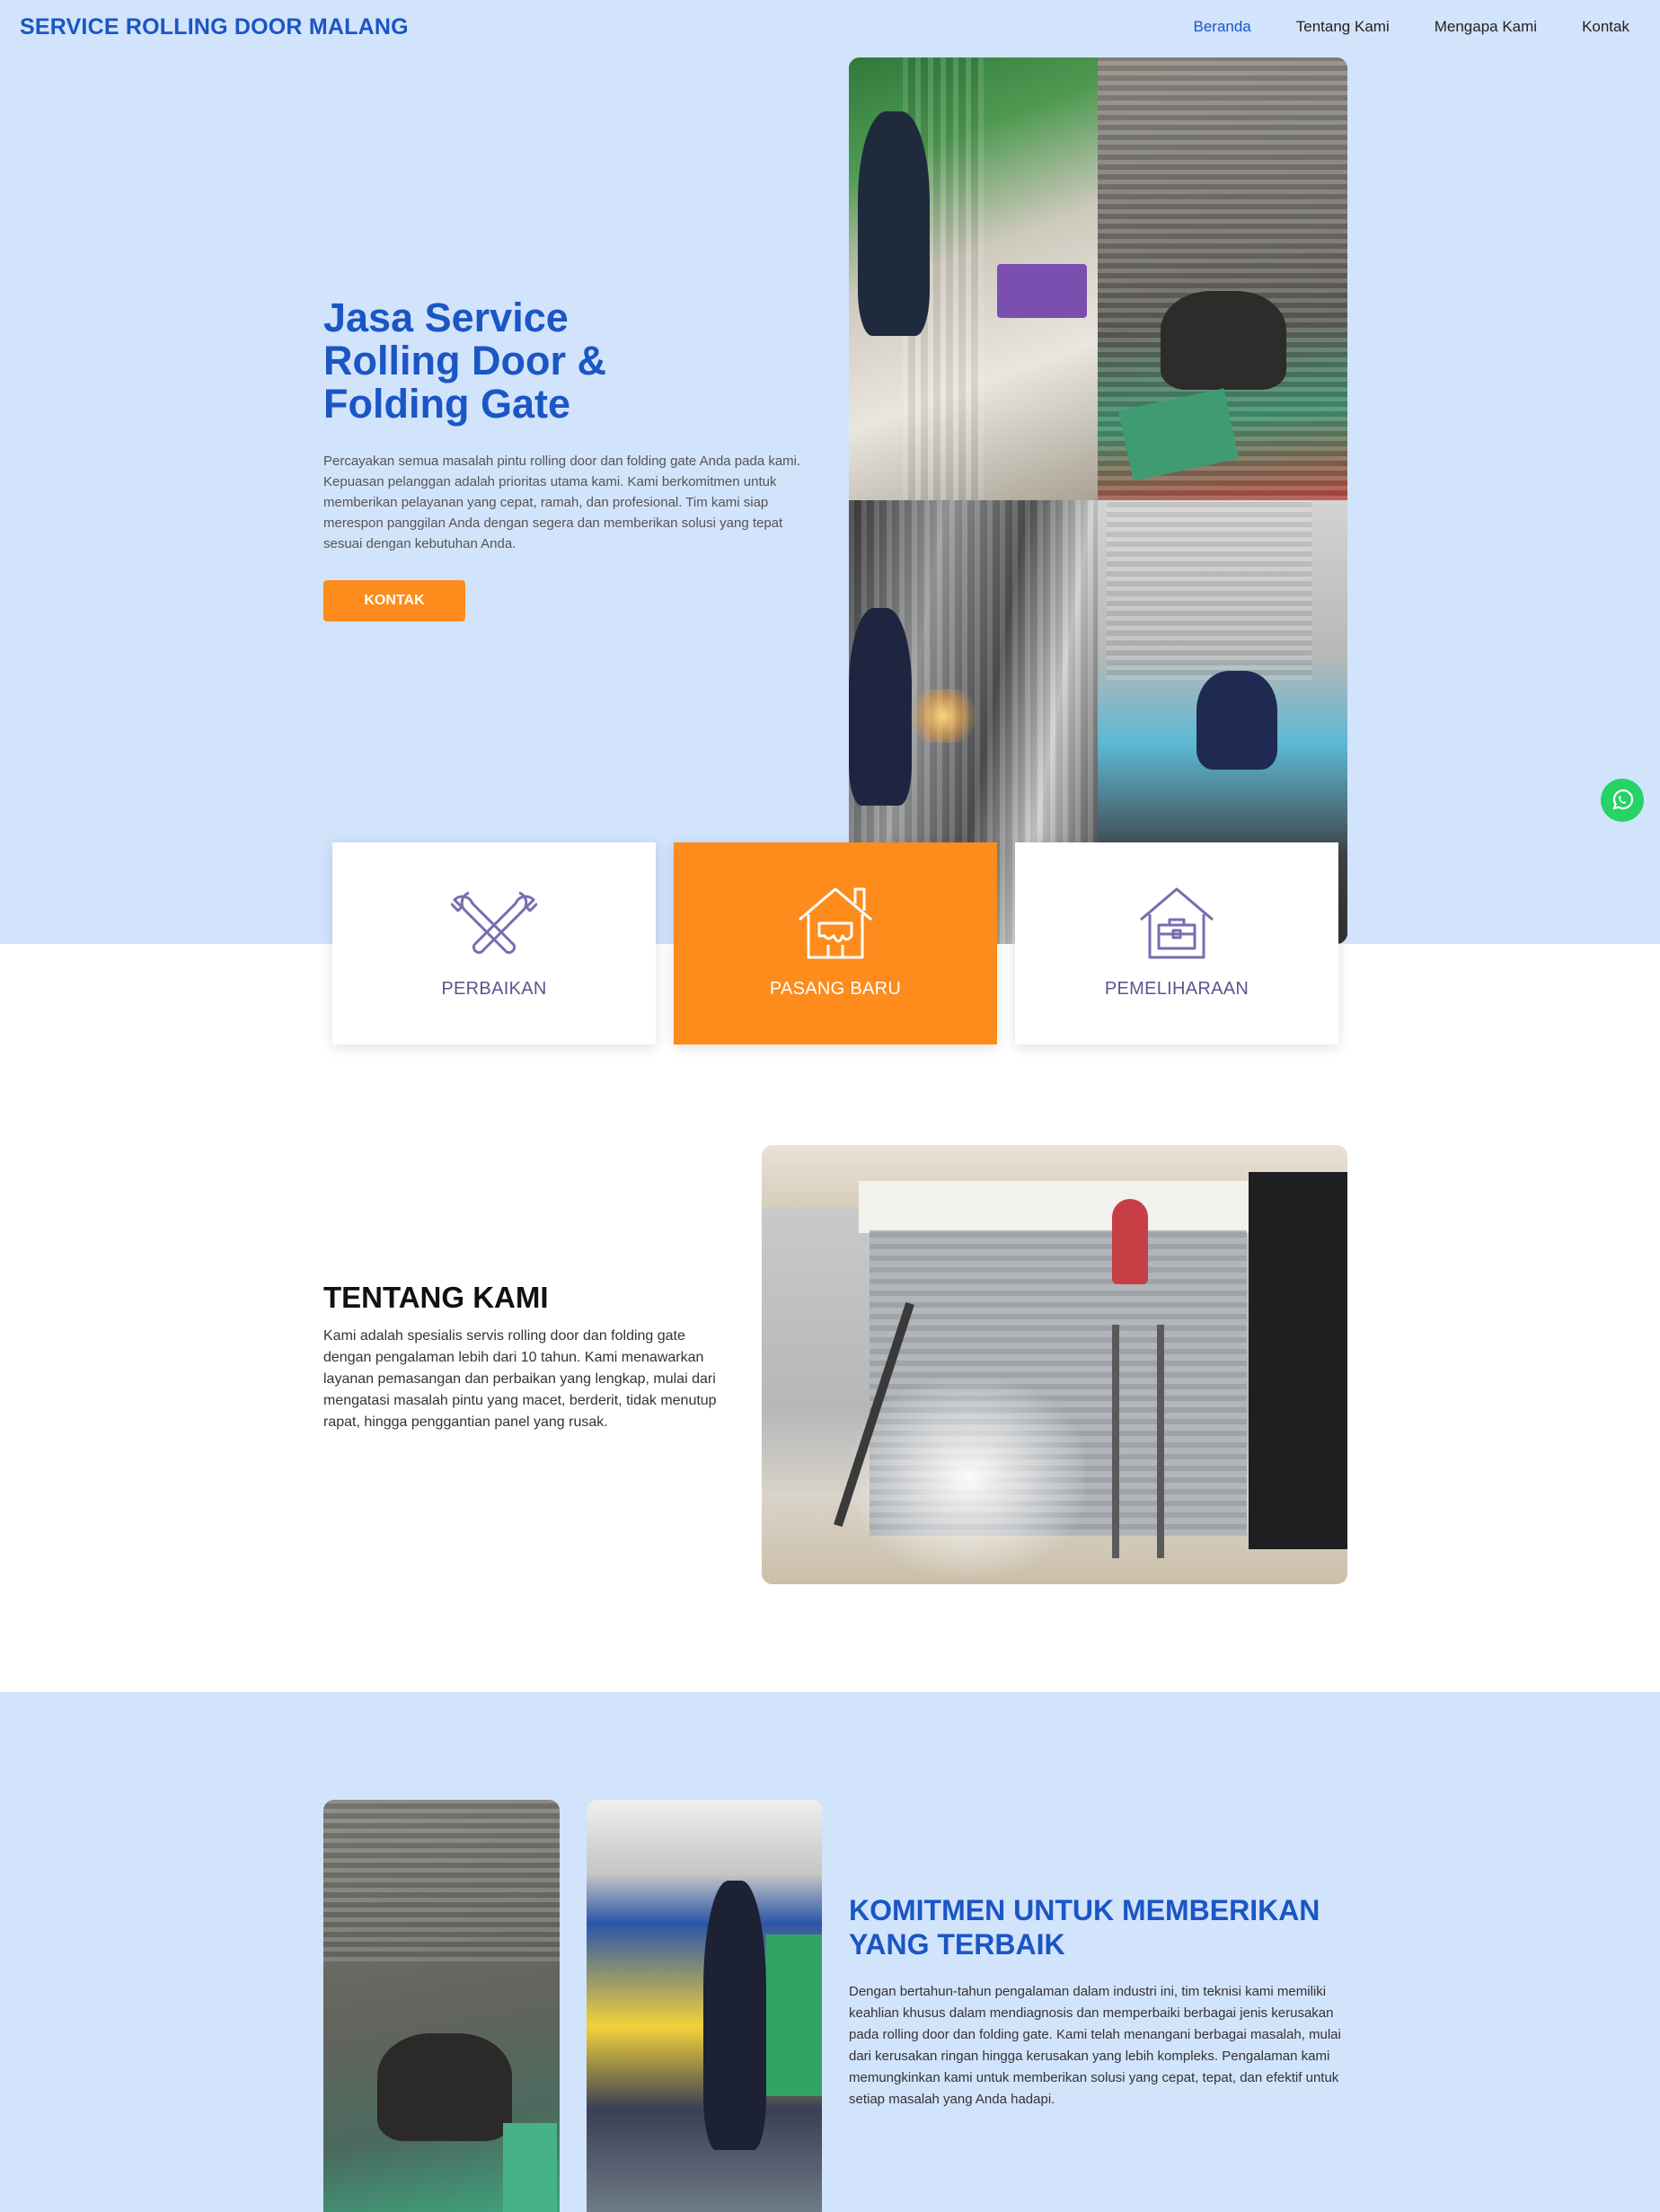  I want to click on hero-title: Jasa Service Rolling Door & Folding Gate, so click(464, 361).